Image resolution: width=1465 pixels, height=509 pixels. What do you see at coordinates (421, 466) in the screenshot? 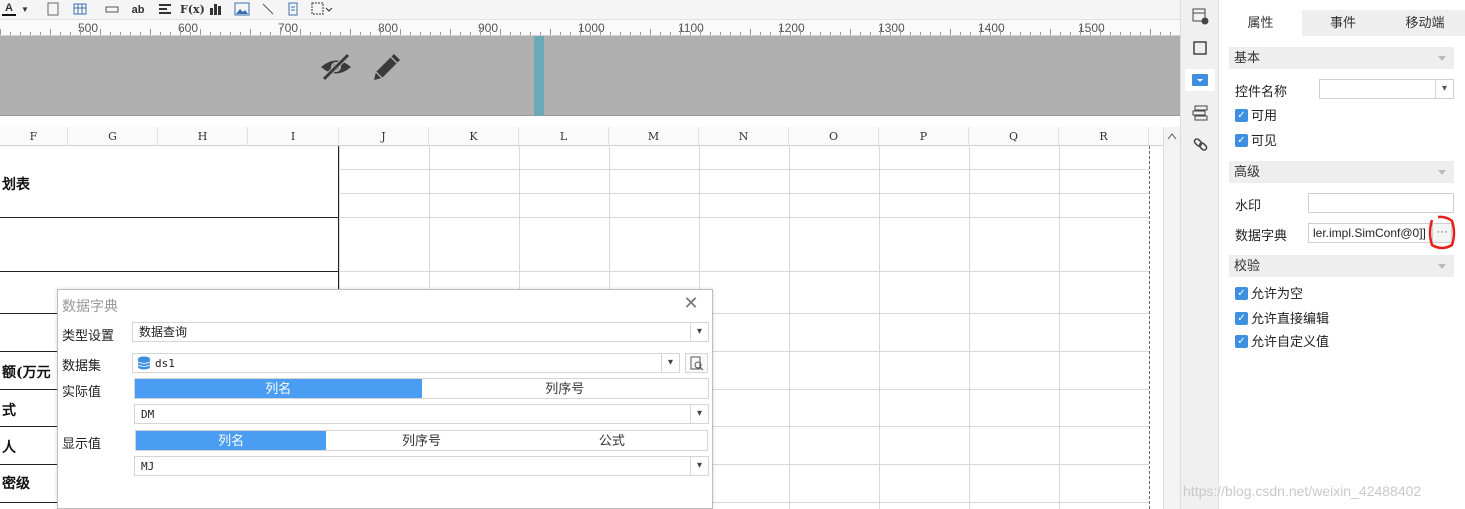
I see `display-field-select: MJ ▾` at bounding box center [421, 466].